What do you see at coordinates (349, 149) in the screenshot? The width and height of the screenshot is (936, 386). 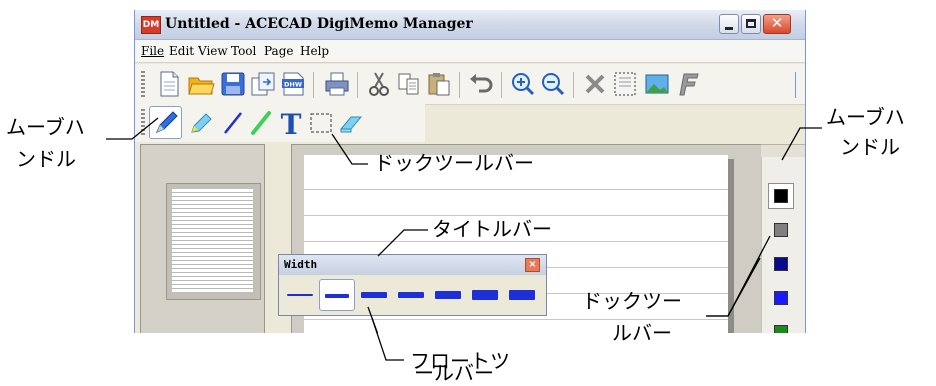 I see `callout-line-dock-toolbar` at bounding box center [349, 149].